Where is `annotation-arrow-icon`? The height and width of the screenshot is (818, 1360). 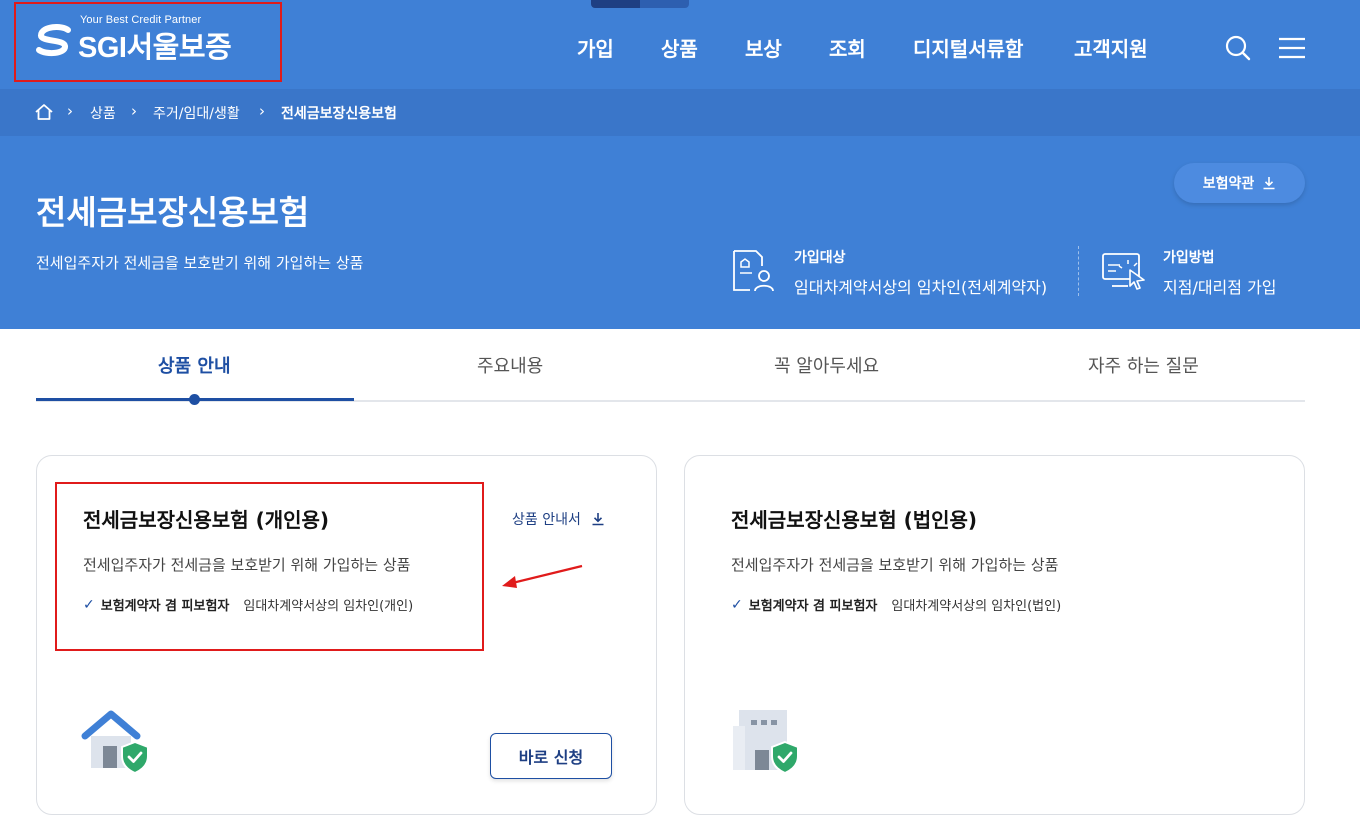
annotation-arrow-icon is located at coordinates (542, 576).